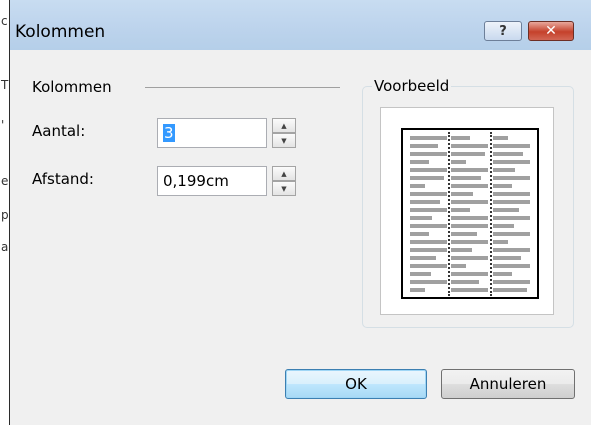 This screenshot has height=425, width=591. I want to click on close-icon: ✕, so click(551, 31).